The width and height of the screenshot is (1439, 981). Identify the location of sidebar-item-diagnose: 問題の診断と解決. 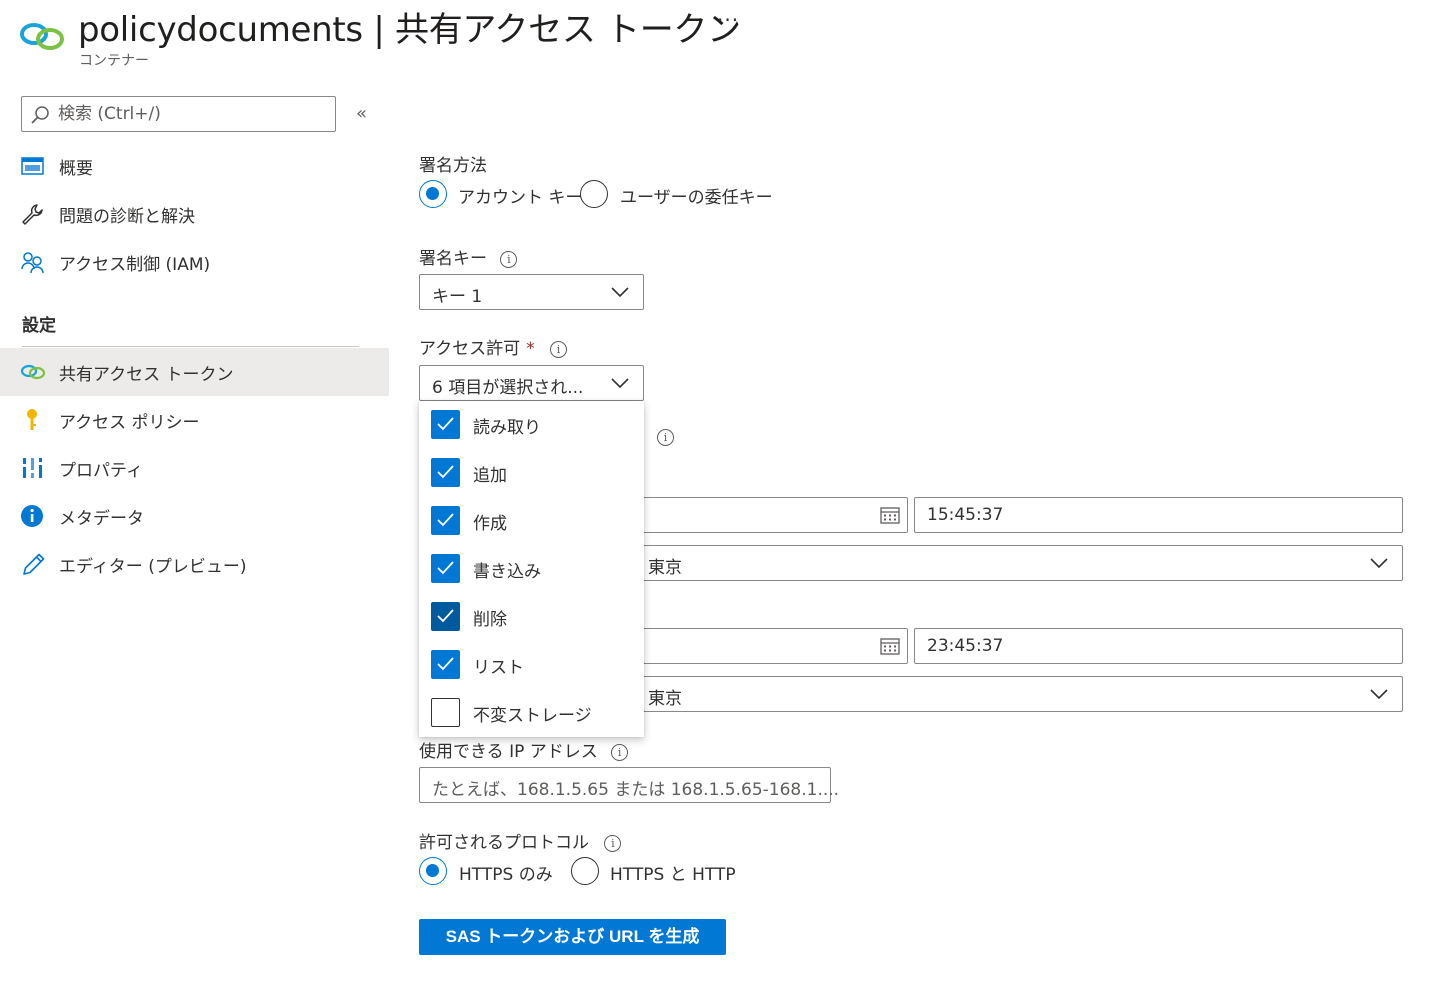
(194, 214).